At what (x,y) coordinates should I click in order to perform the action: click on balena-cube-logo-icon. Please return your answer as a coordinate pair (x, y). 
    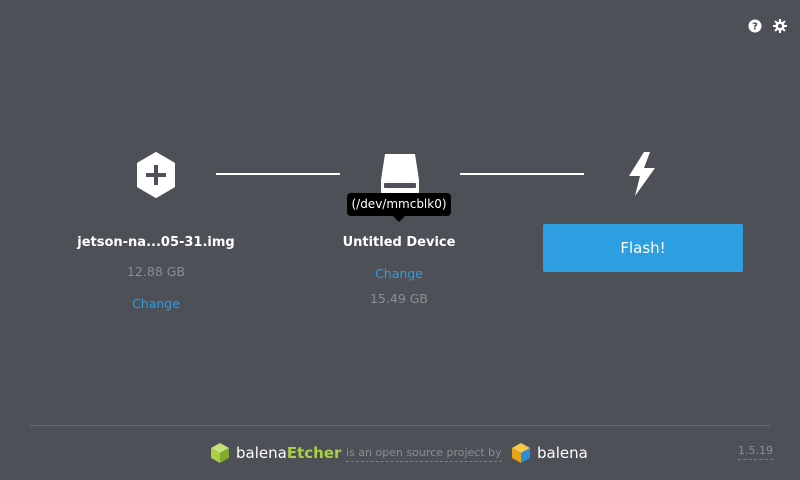
    Looking at the image, I should click on (521, 453).